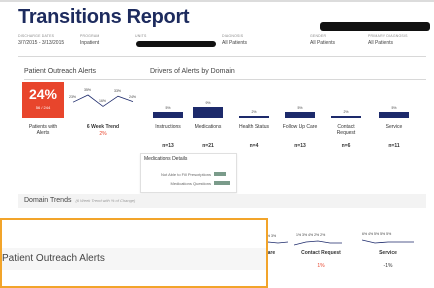 This screenshot has width=434, height=288. Describe the element at coordinates (208, 127) in the screenshot. I see `driver-name-medications: Medications` at that location.